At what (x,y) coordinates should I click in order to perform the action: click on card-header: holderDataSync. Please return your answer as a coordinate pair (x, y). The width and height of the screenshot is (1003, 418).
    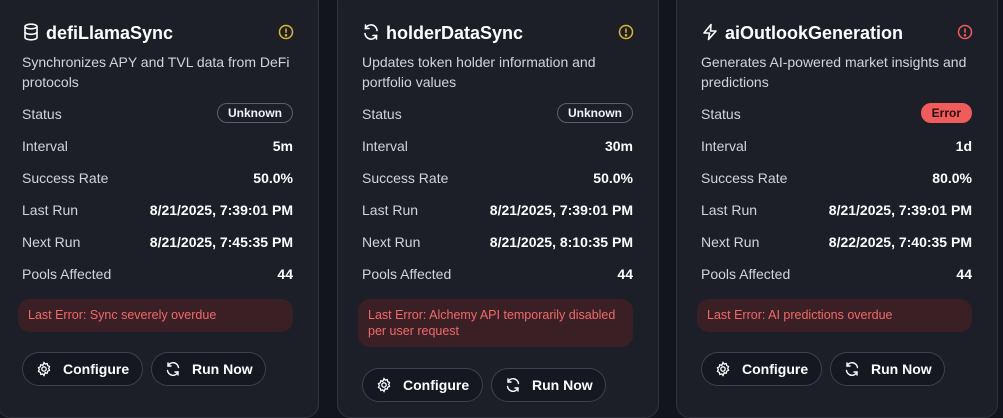
    Looking at the image, I should click on (500, 34).